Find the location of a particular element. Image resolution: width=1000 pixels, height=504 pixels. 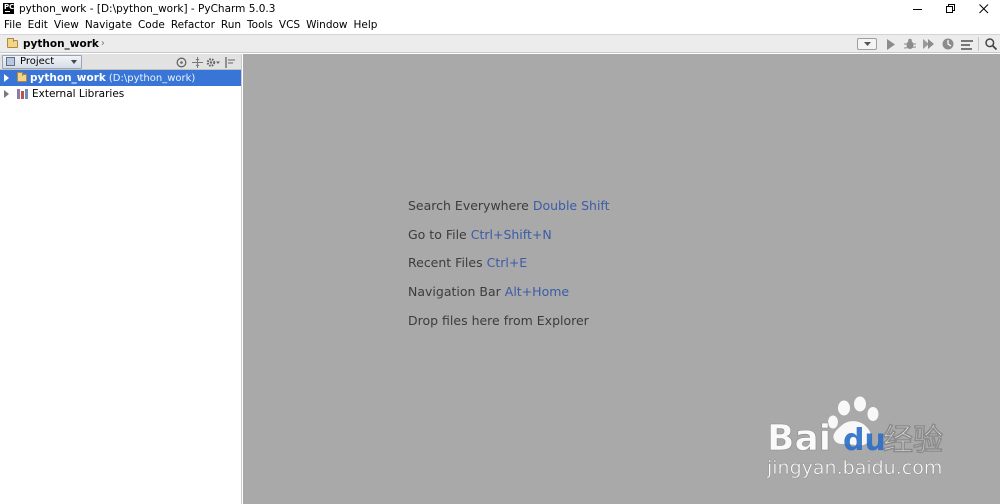

menu-navigate: Navigate is located at coordinates (108, 25).